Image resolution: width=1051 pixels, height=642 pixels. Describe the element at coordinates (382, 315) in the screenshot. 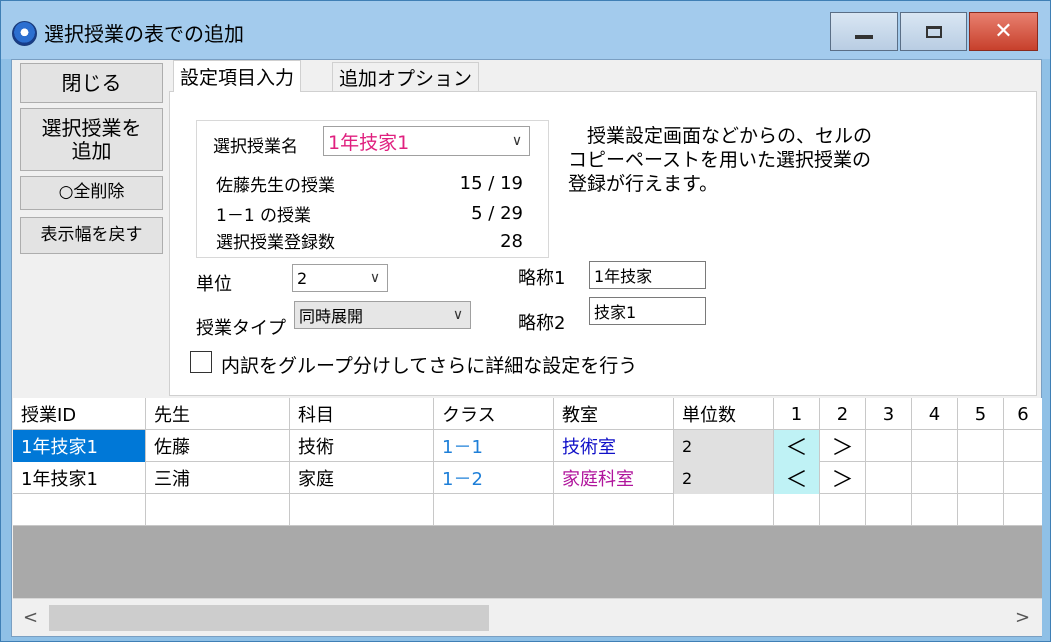

I see `lesson-type-select: 同時展開 ∨` at that location.